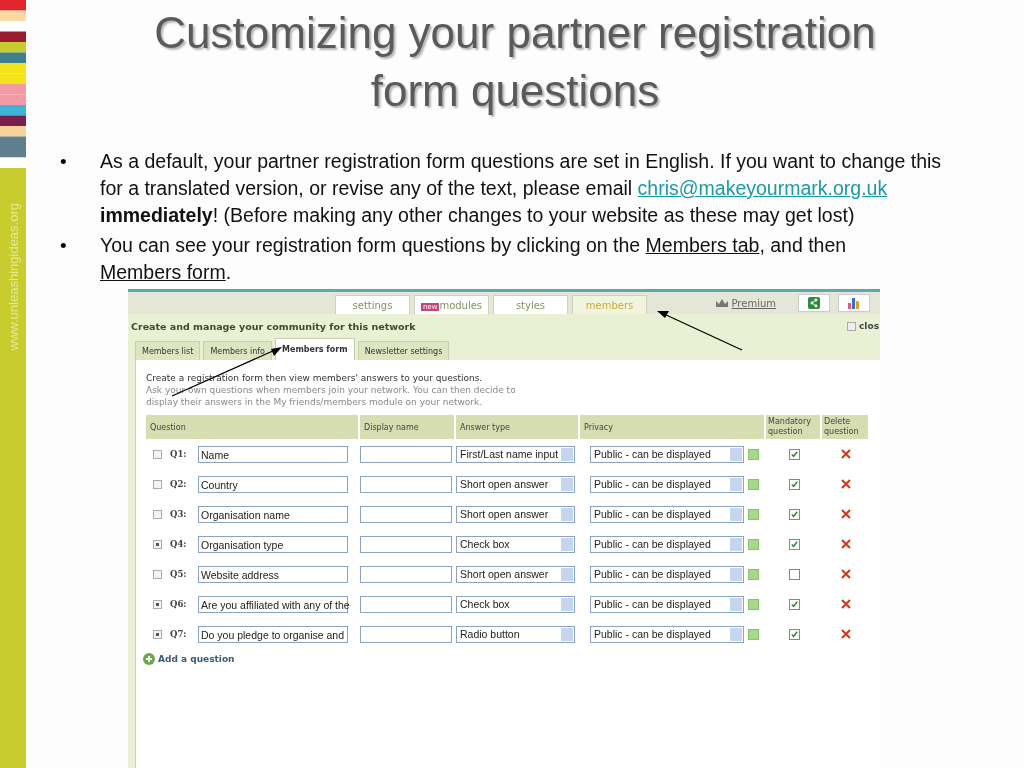  I want to click on answer-type-select: Radio button, so click(515, 634).